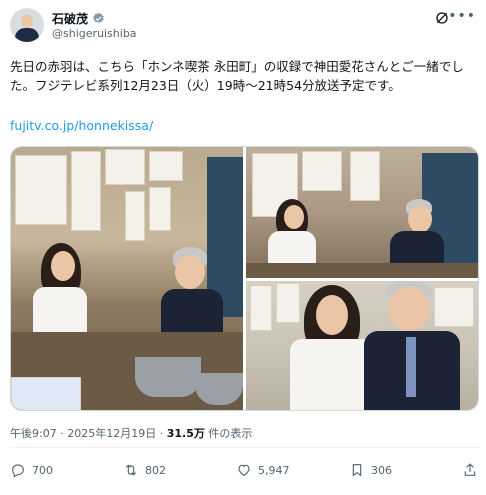 This screenshot has width=486, height=495. I want to click on bookmark-icon, so click(357, 470).